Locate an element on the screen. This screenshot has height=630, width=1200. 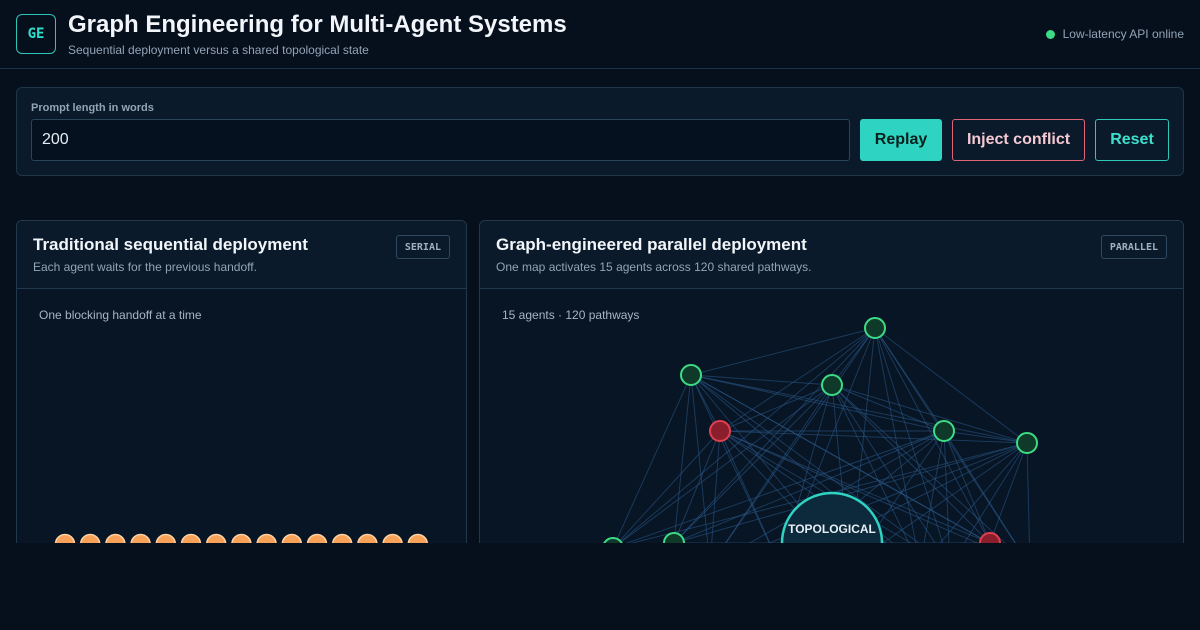
agent-graph: TOPOLOGICAL is located at coordinates (820, 438).